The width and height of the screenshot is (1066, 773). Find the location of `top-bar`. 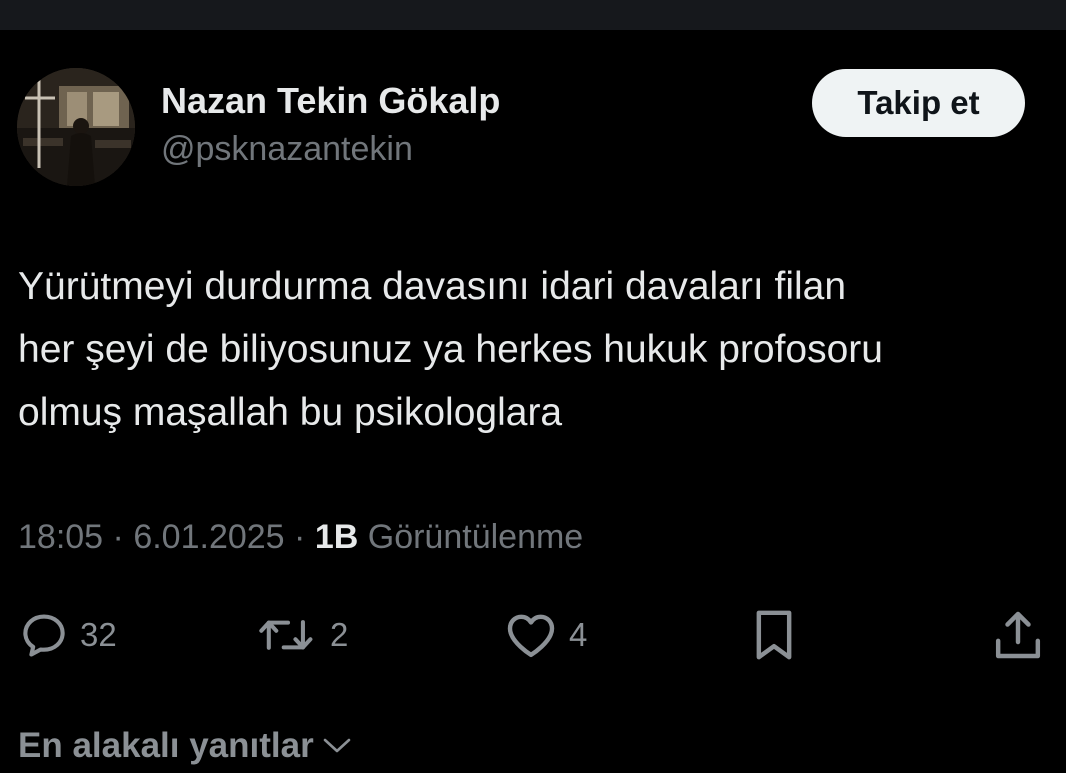

top-bar is located at coordinates (533, 15).